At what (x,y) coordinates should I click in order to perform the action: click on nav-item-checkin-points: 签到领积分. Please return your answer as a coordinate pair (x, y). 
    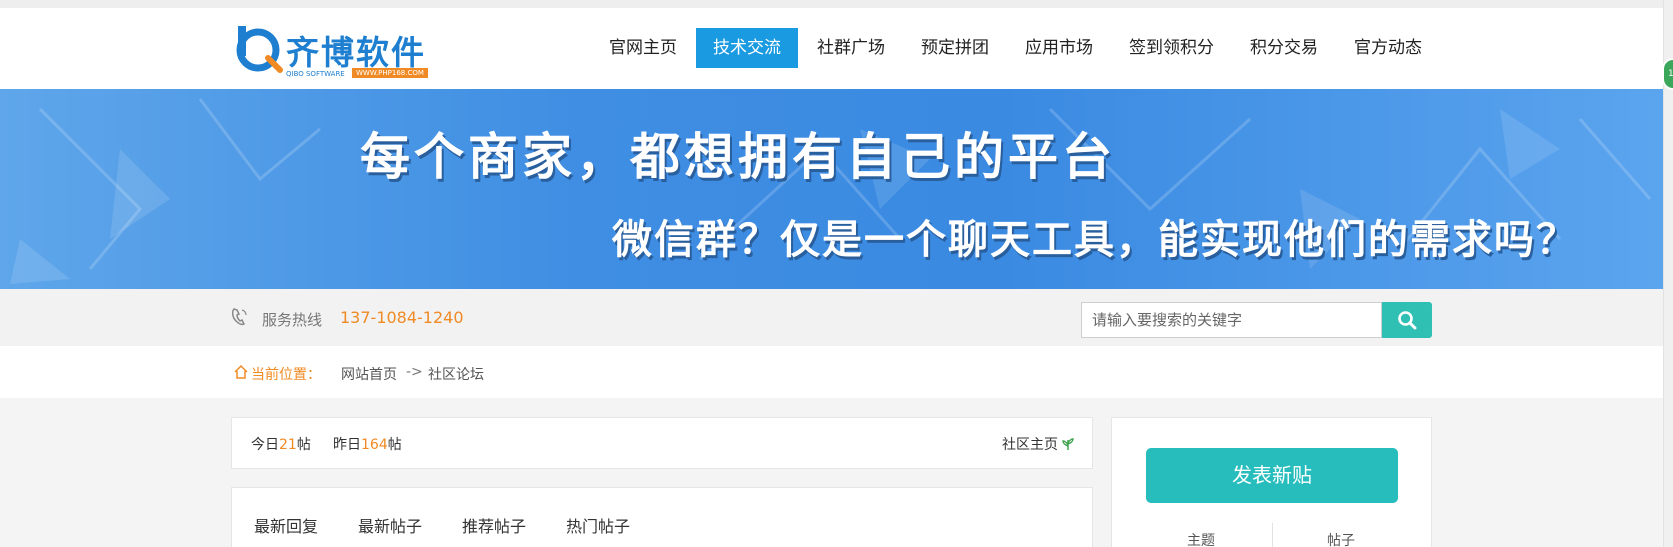
    Looking at the image, I should click on (1171, 48).